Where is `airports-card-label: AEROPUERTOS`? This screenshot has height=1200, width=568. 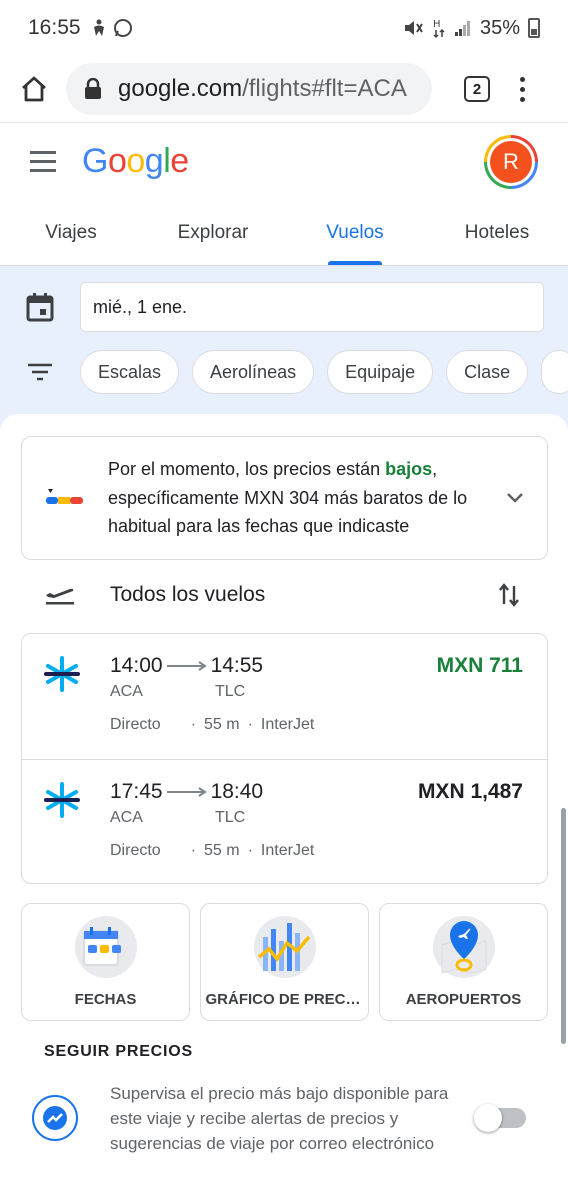
airports-card-label: AEROPUERTOS is located at coordinates (463, 999).